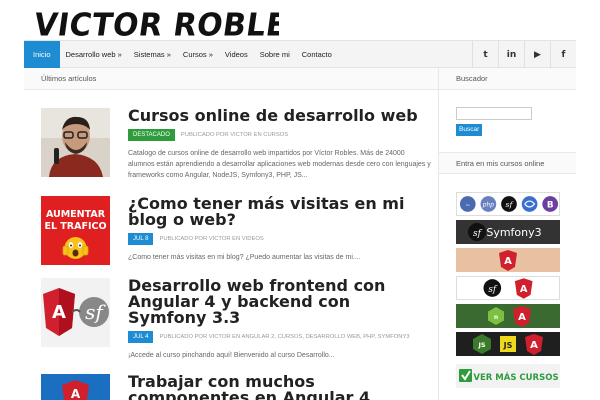  Describe the element at coordinates (234, 135) in the screenshot. I see `article-byline: PUBLICADO POR VICTOR EN CURSOS` at that location.